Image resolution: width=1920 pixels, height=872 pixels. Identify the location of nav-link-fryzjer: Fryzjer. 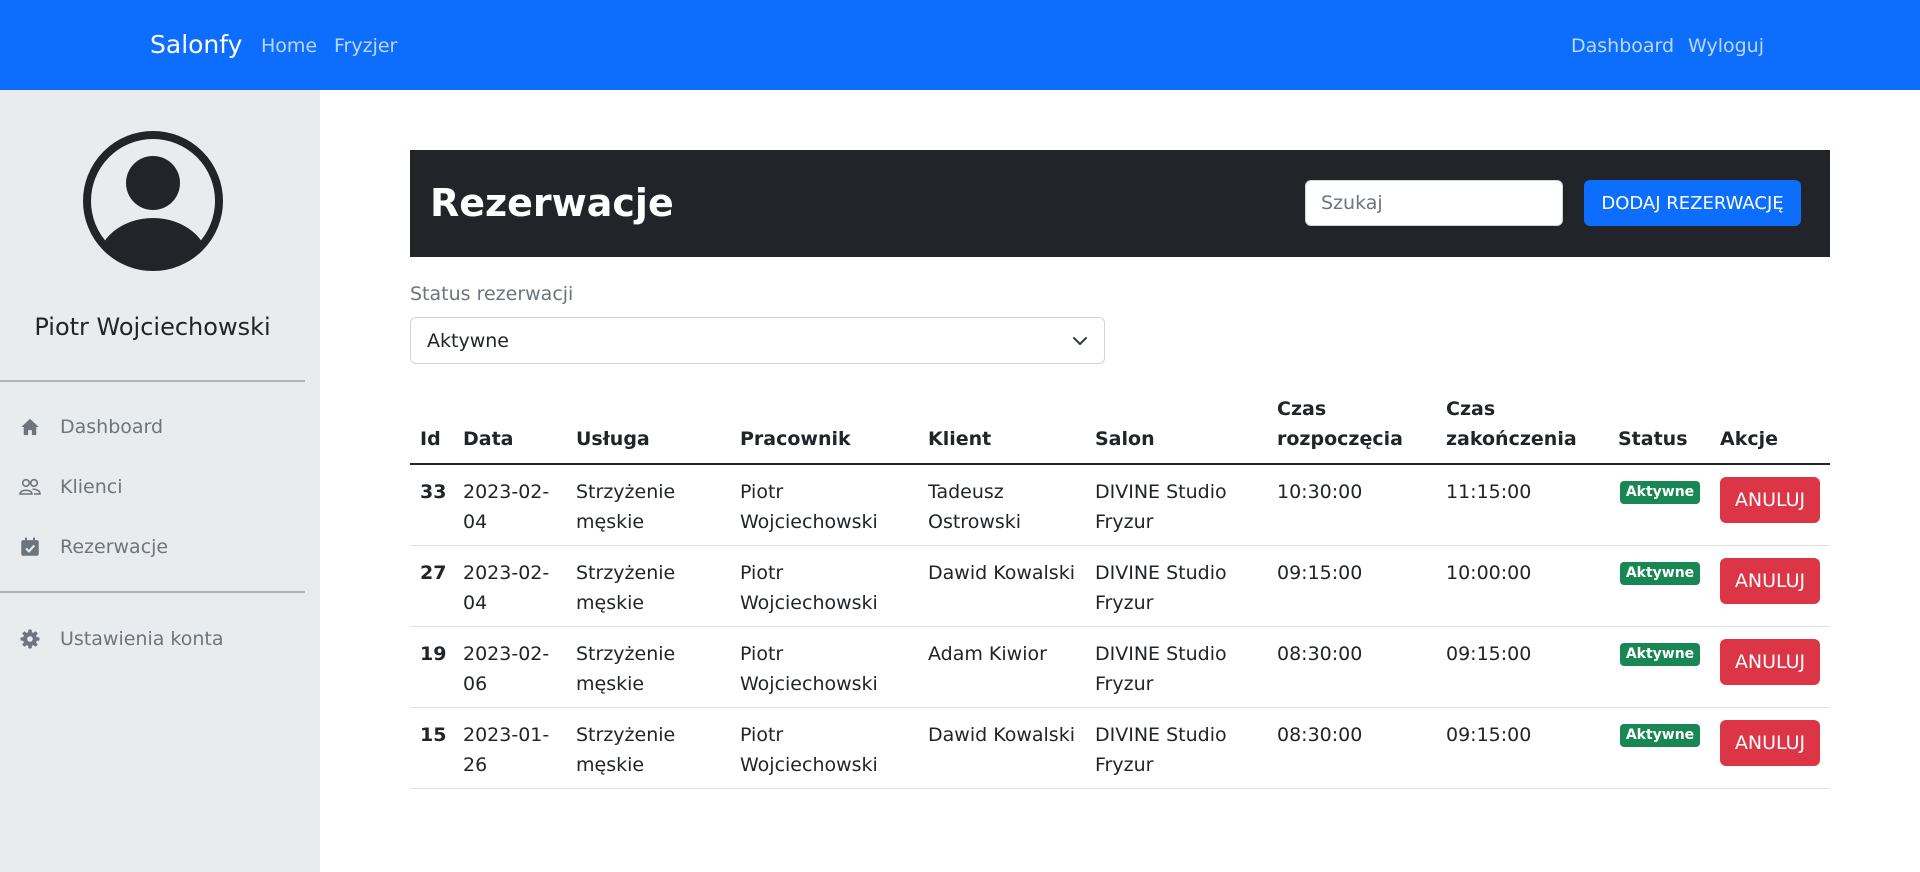
(365, 46).